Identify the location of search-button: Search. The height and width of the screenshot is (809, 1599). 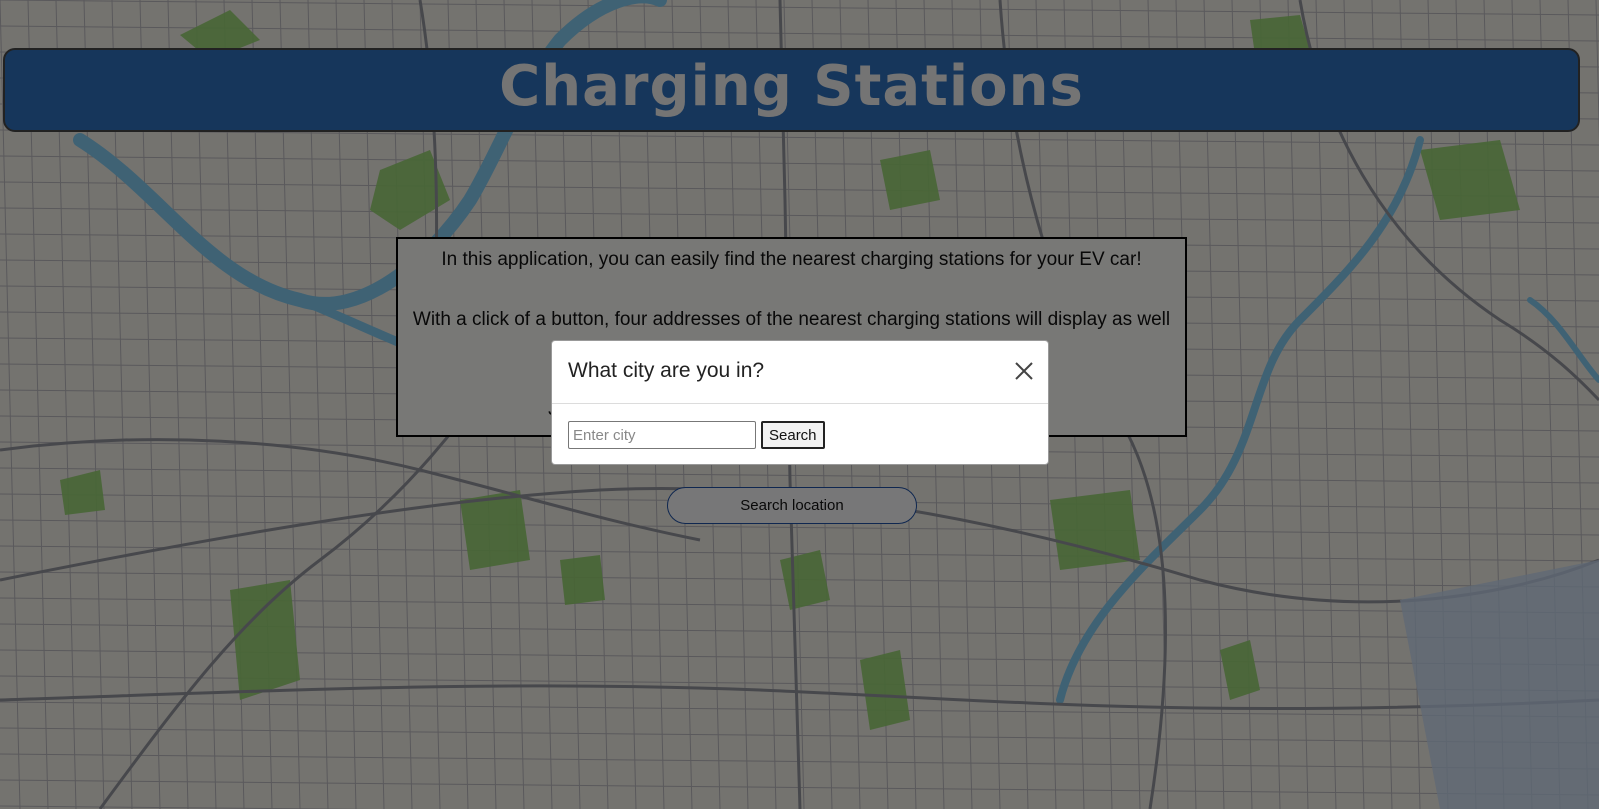
(793, 435).